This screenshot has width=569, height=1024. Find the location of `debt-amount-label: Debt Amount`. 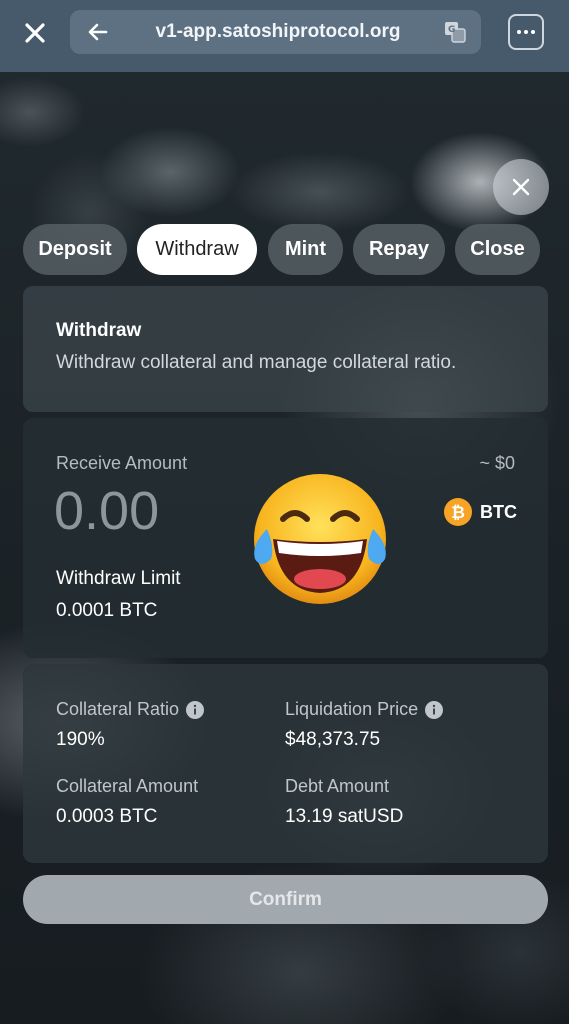

debt-amount-label: Debt Amount is located at coordinates (337, 786).